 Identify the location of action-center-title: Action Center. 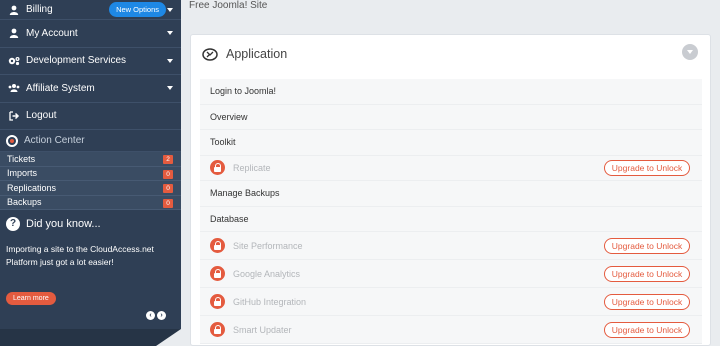
(54, 140).